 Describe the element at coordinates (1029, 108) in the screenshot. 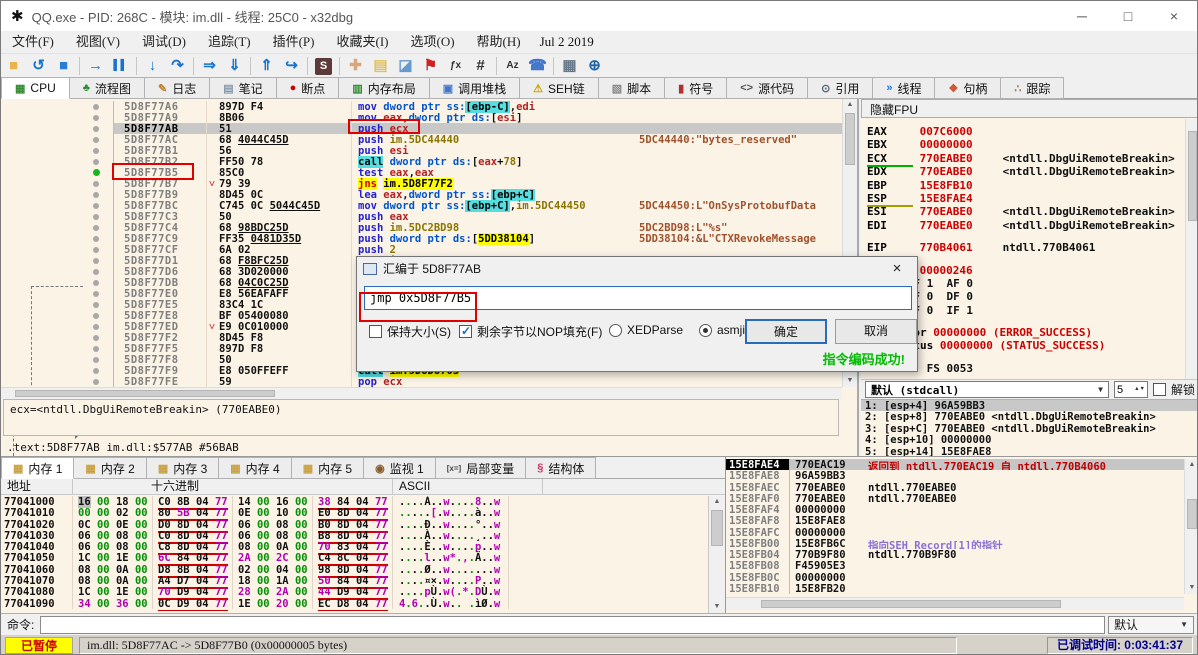

I see `hide-fpu-button: 隐藏FPU` at that location.